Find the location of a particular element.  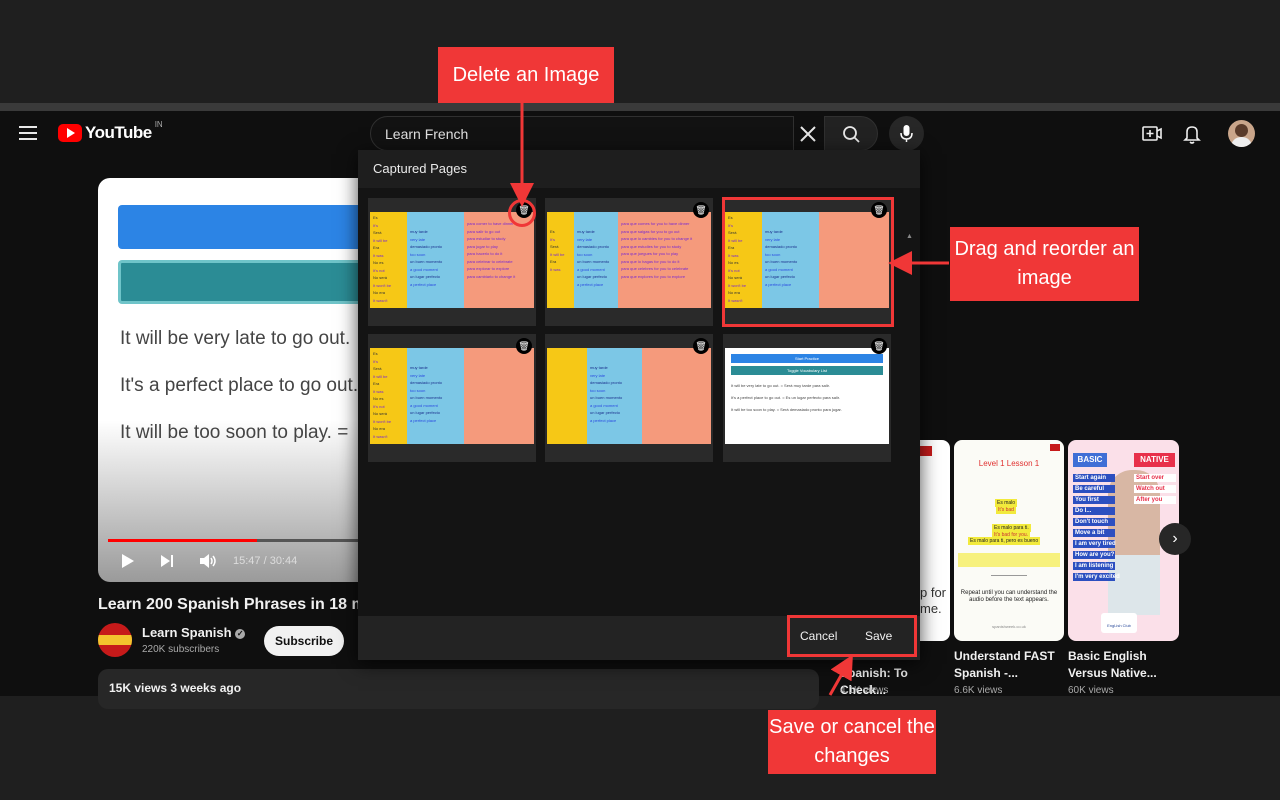

subscriber-count: 220K subscribers is located at coordinates (181, 649).